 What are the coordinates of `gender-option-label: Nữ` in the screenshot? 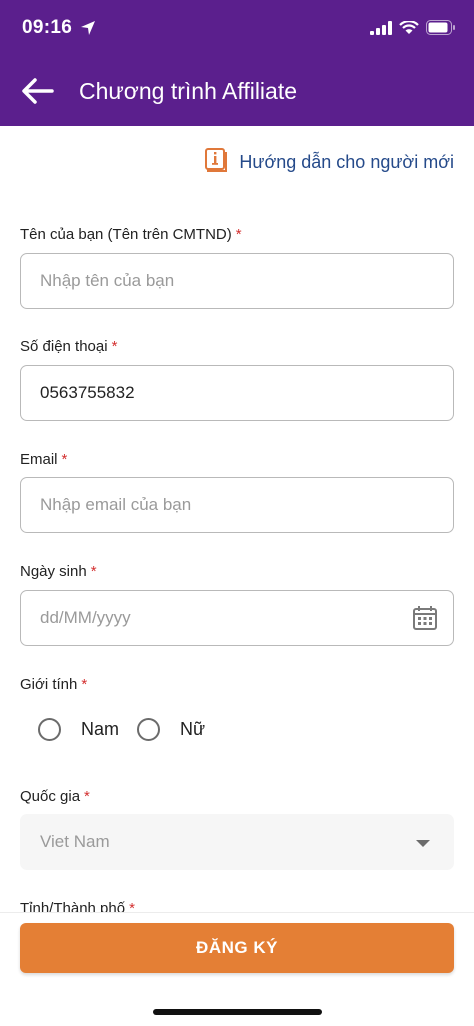 It's located at (193, 729).